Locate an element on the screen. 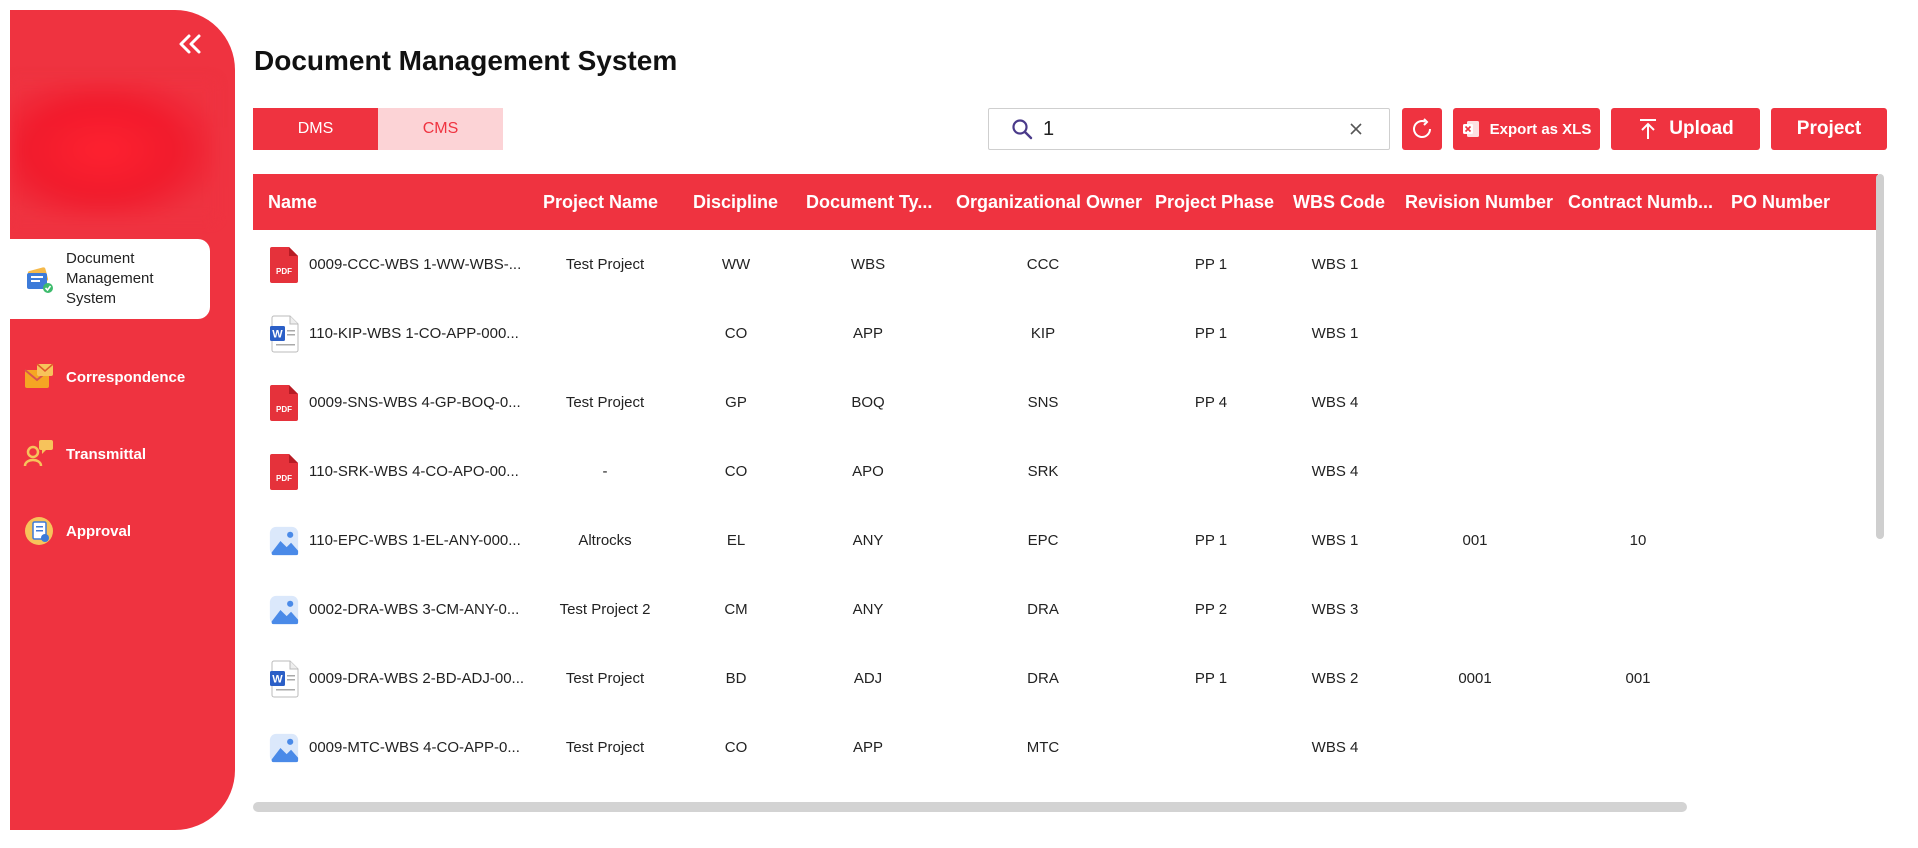  cell-doctype: BOQ is located at coordinates (868, 402).